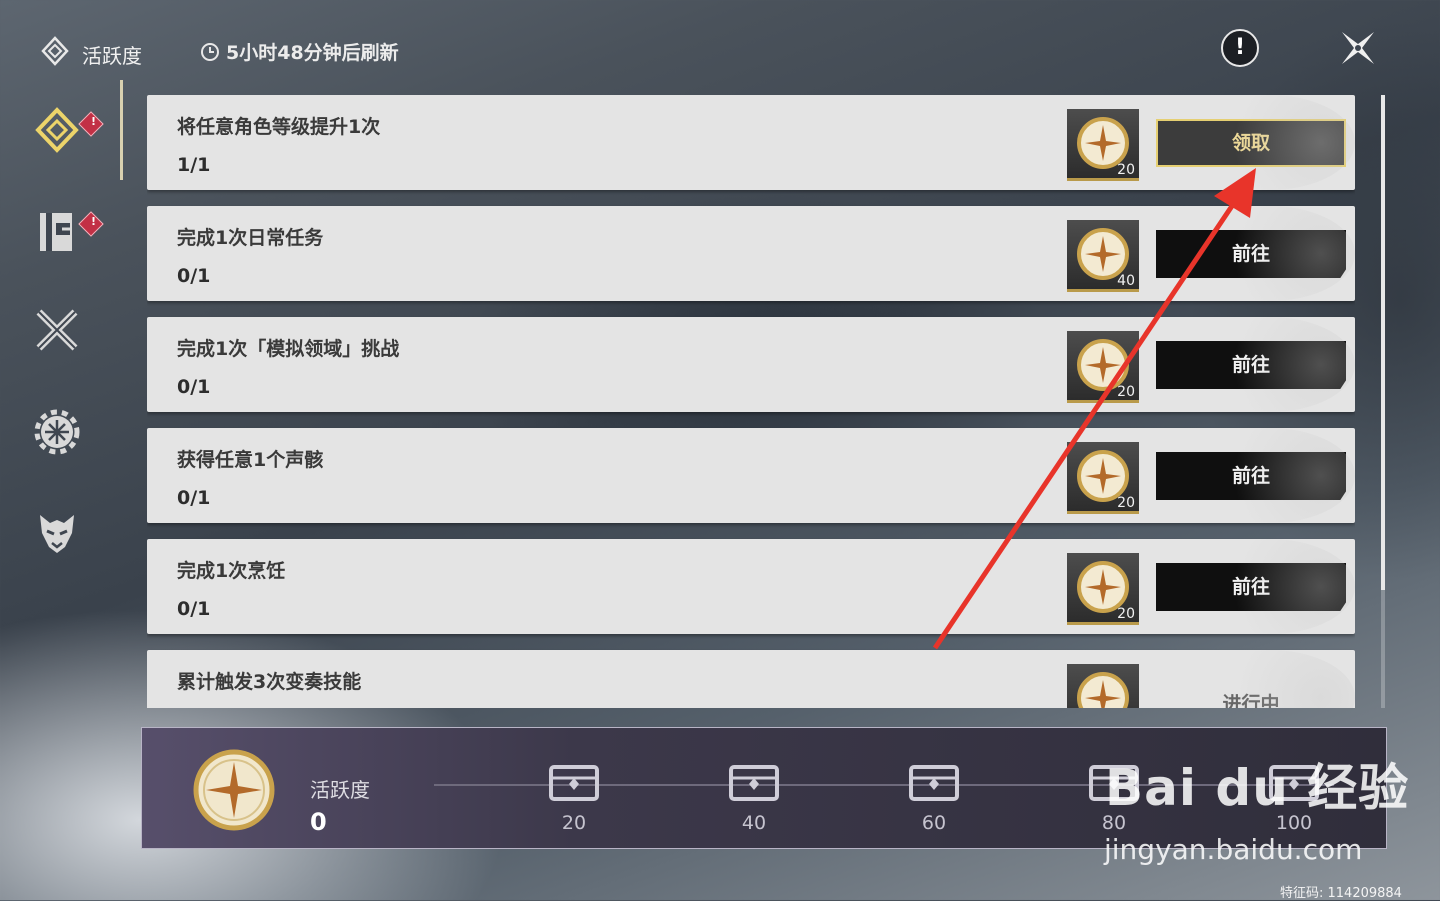  What do you see at coordinates (1341, 893) in the screenshot?
I see `watermark-code: 特征码: 114209884` at bounding box center [1341, 893].